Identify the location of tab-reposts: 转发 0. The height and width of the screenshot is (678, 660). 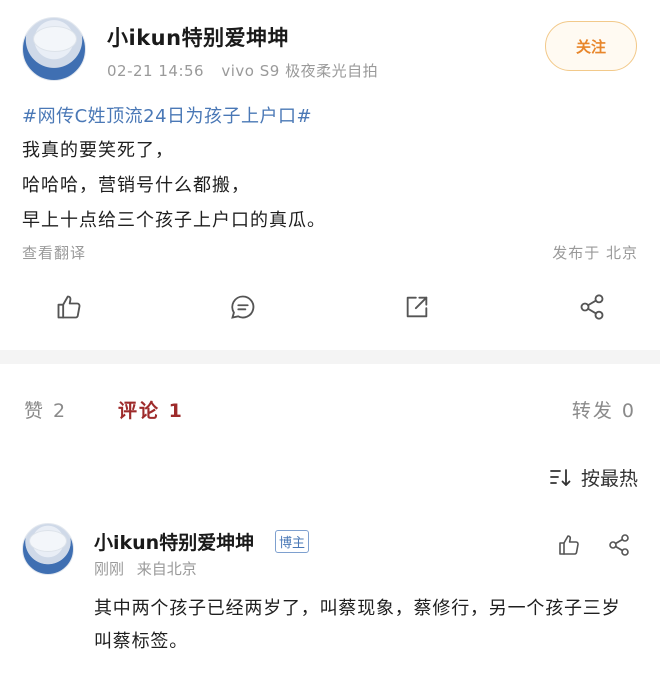
(604, 409).